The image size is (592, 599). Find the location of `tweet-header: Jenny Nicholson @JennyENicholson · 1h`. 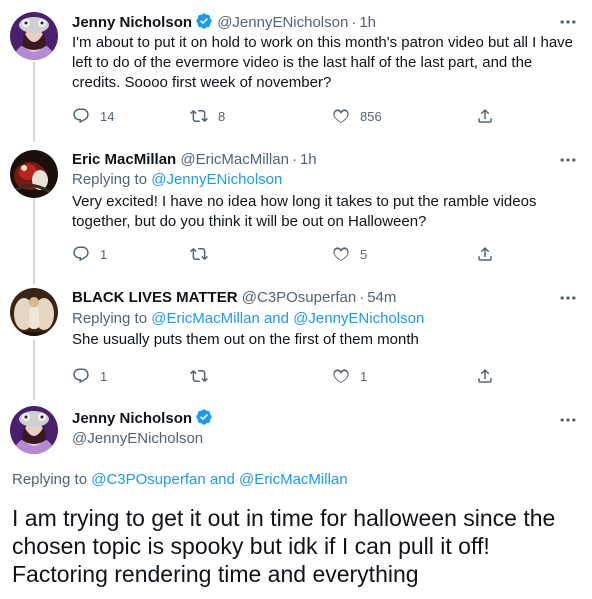

tweet-header: Jenny Nicholson @JennyENicholson · 1h is located at coordinates (224, 22).